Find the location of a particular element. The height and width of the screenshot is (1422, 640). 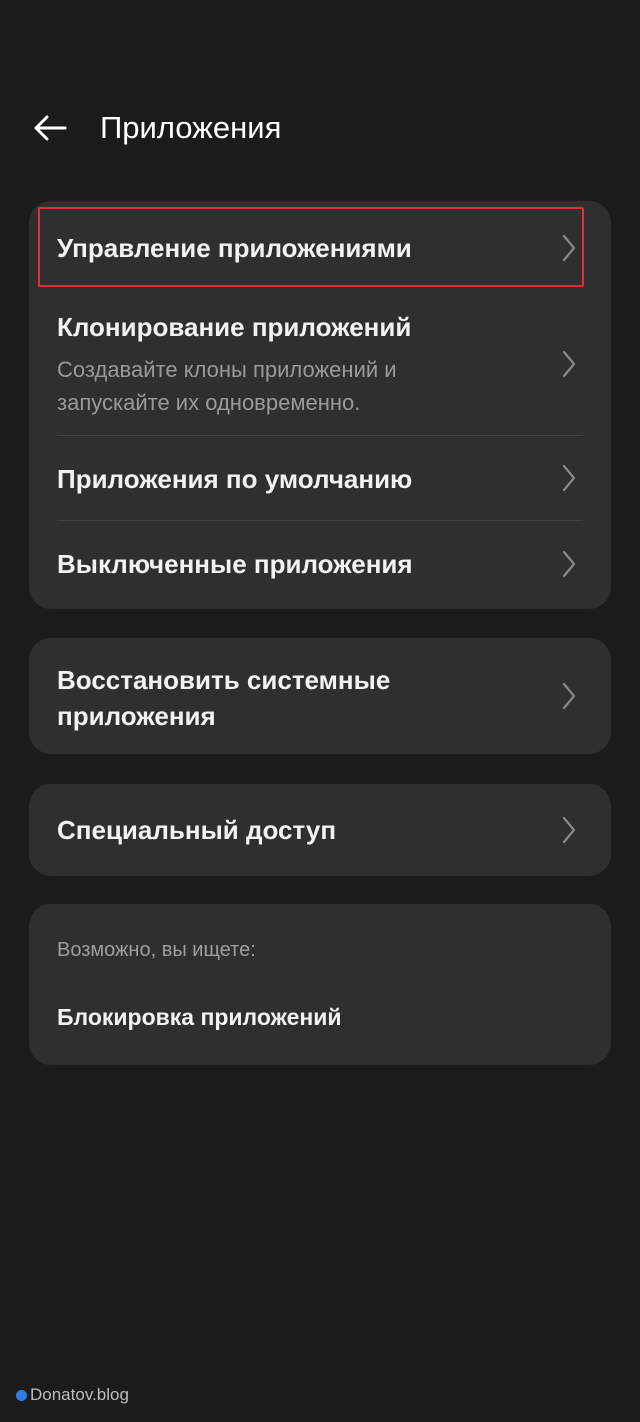

manage-apps-label: Управление приложениями is located at coordinates (234, 248).